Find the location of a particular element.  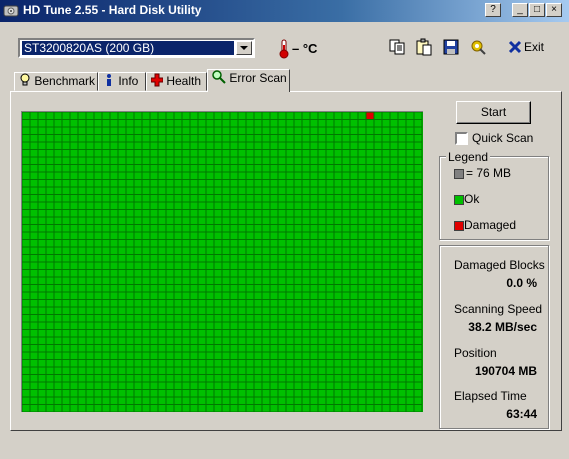

elapsed-time-label: Elapsed Time is located at coordinates (490, 396).